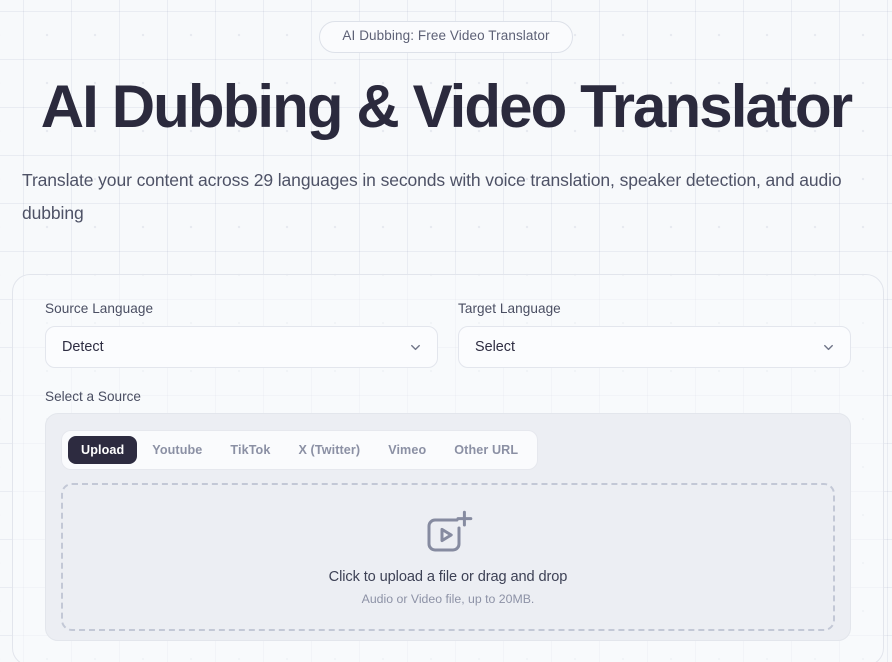  Describe the element at coordinates (329, 450) in the screenshot. I see `source-tab-x-twitter: X (Twitter)` at that location.